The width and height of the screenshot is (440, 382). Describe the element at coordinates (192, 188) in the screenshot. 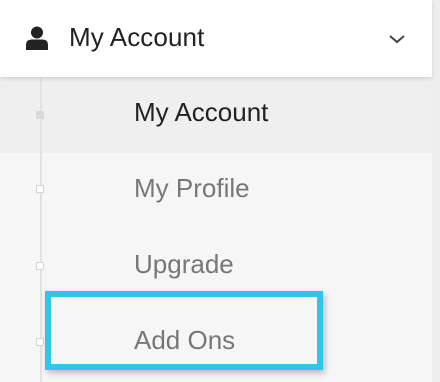

I see `menu-item-label: My Profile` at that location.